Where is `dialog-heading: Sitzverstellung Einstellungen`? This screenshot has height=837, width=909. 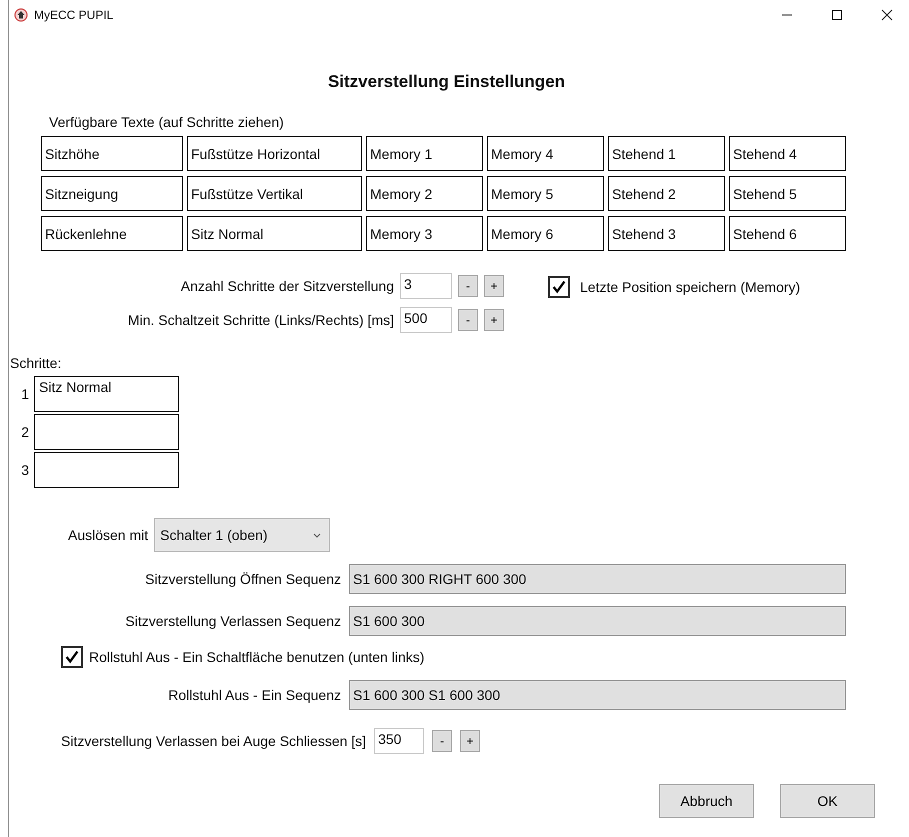 dialog-heading: Sitzverstellung Einstellungen is located at coordinates (446, 82).